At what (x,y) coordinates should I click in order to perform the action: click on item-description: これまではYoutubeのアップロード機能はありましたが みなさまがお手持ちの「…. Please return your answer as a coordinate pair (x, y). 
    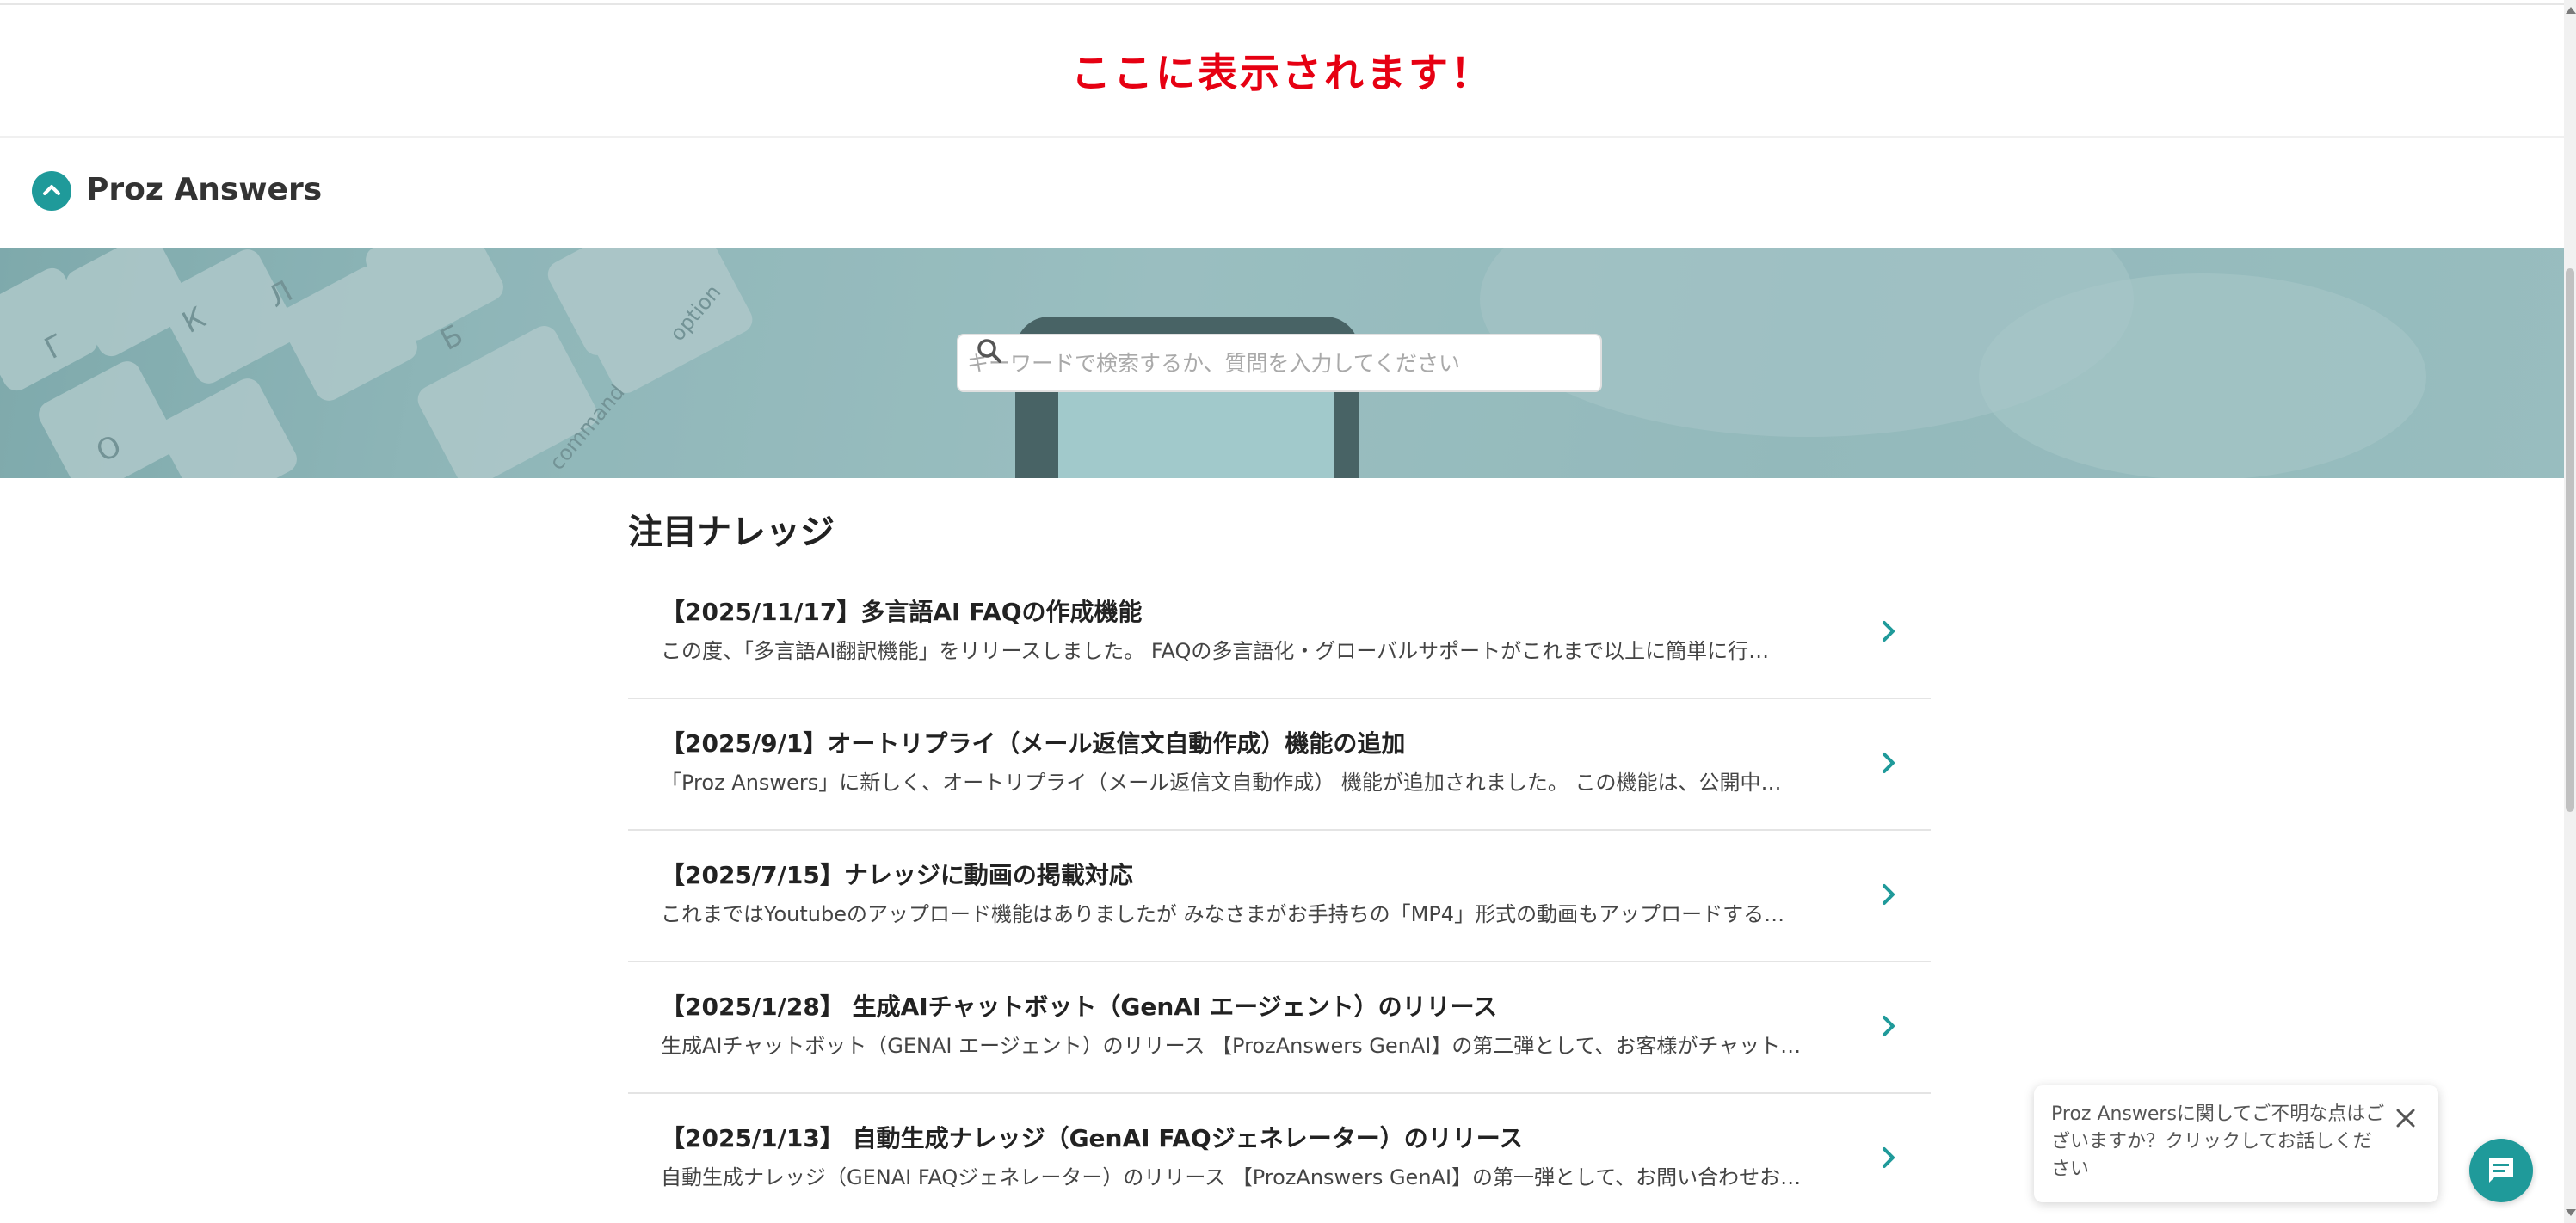
    Looking at the image, I should click on (1223, 914).